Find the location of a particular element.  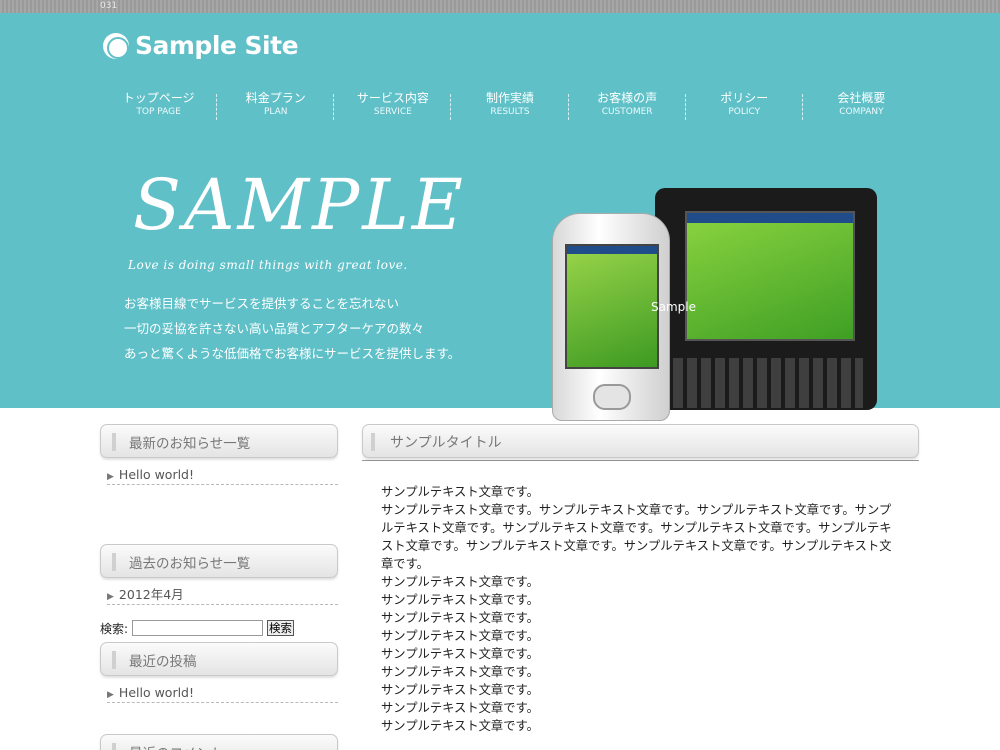

post-title: サンプルタイトル is located at coordinates (446, 443).